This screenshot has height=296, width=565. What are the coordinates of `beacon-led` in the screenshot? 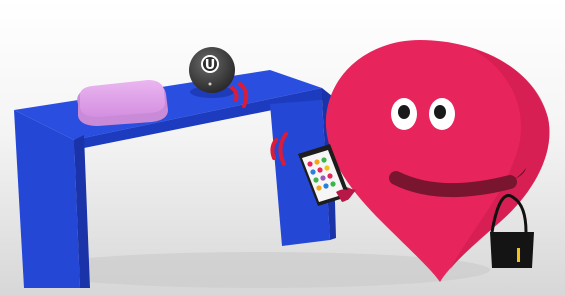 It's located at (210, 84).